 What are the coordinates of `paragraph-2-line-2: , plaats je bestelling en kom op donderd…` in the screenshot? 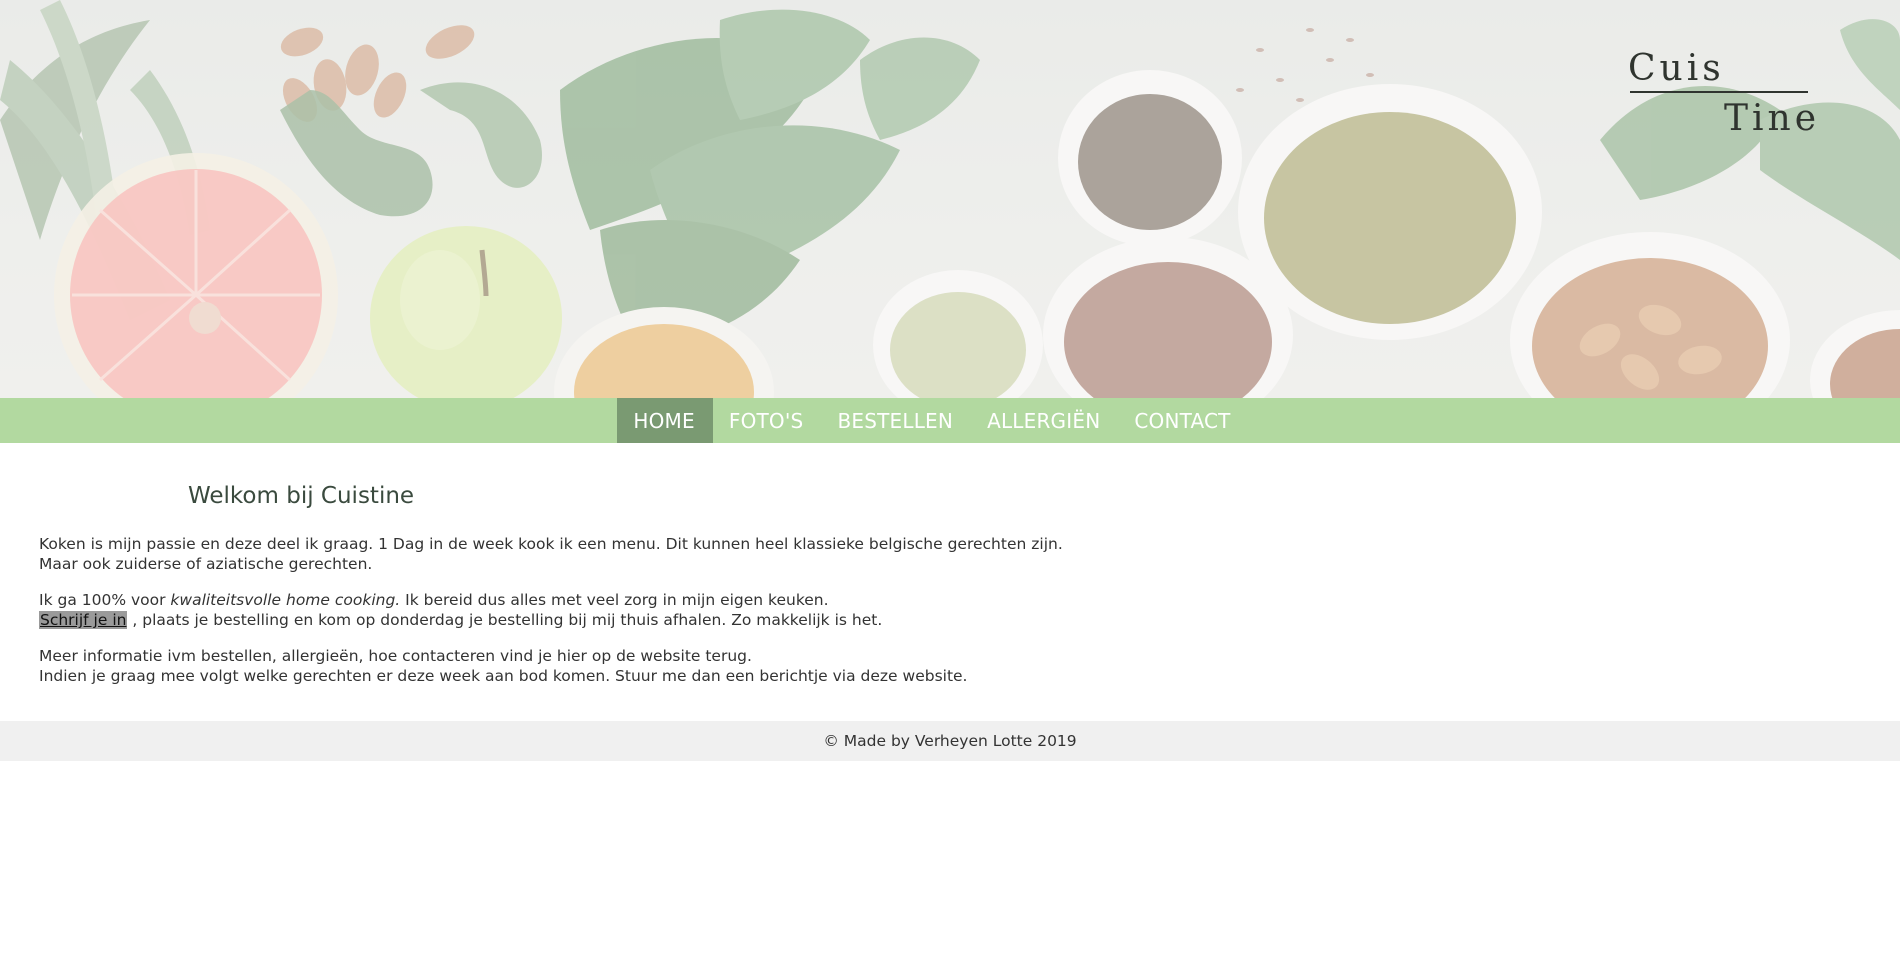 It's located at (505, 620).